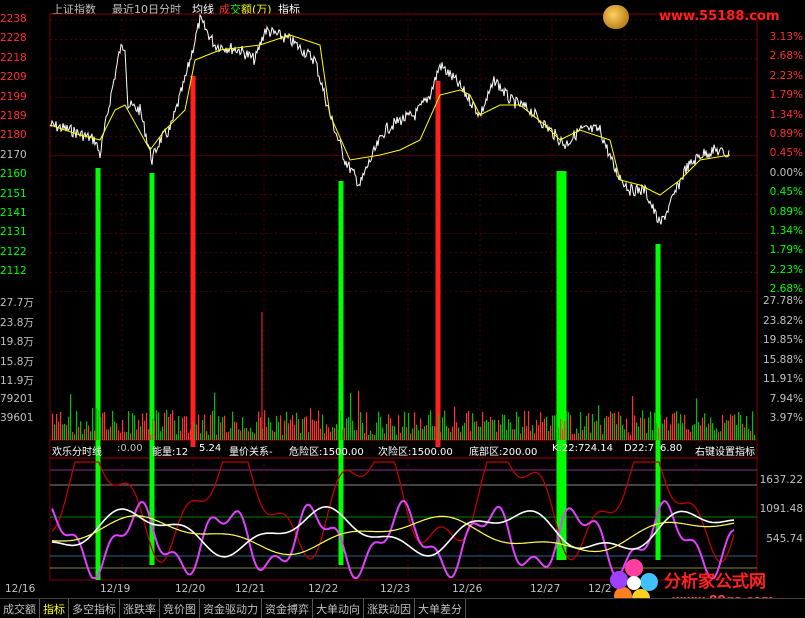  I want to click on tab-1: 指标, so click(54, 608).